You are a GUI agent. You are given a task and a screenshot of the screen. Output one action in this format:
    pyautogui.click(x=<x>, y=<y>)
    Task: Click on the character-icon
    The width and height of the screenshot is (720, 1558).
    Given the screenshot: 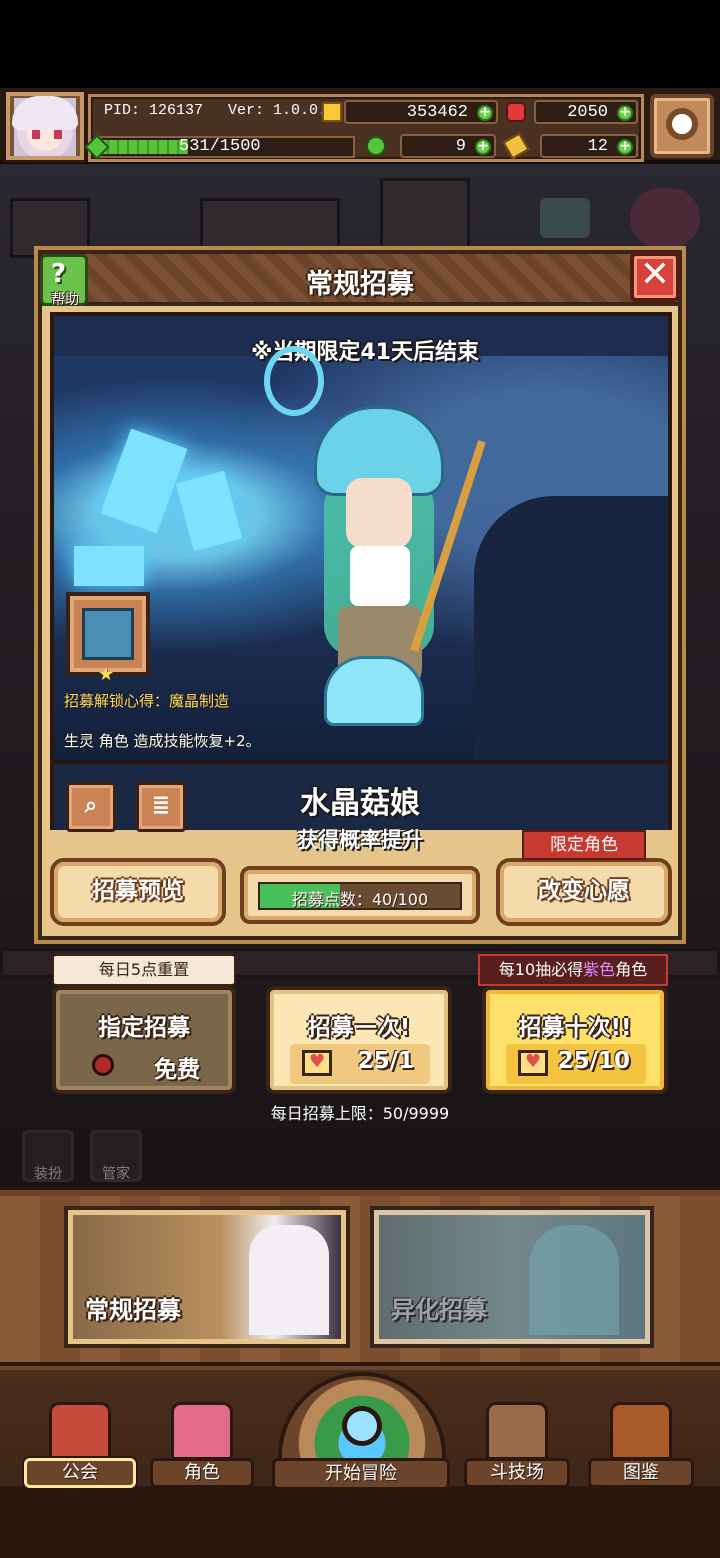 What is the action you would take?
    pyautogui.click(x=202, y=1431)
    